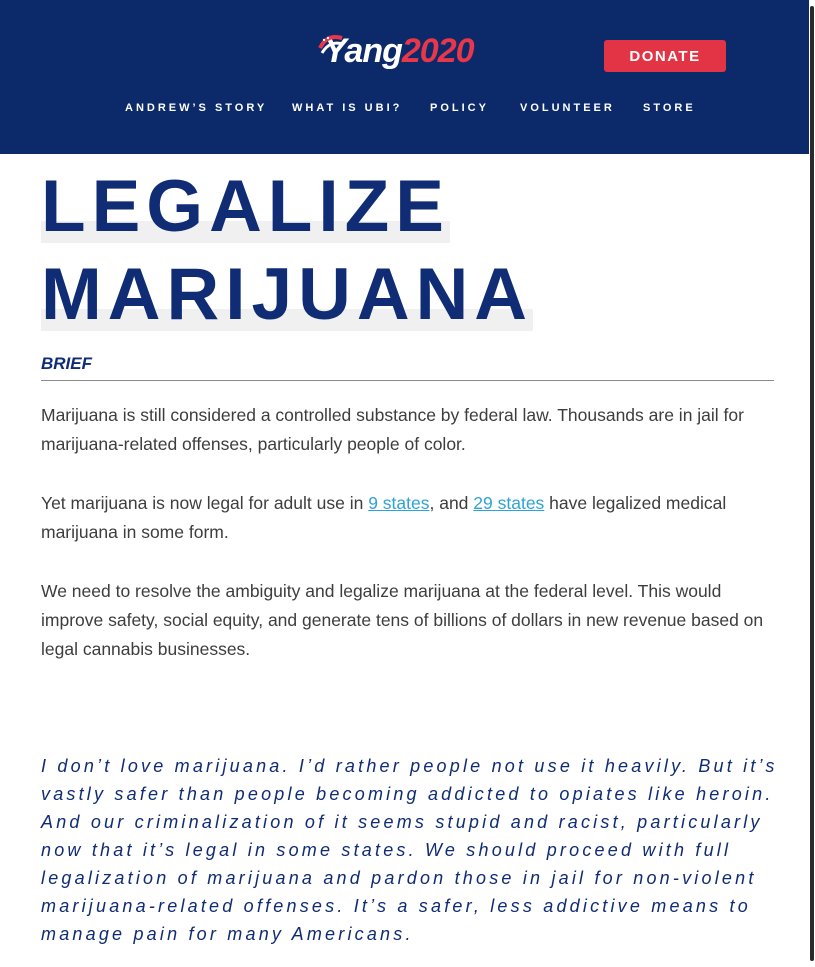  Describe the element at coordinates (459, 108) in the screenshot. I see `nav-item-policy: POLICY` at that location.